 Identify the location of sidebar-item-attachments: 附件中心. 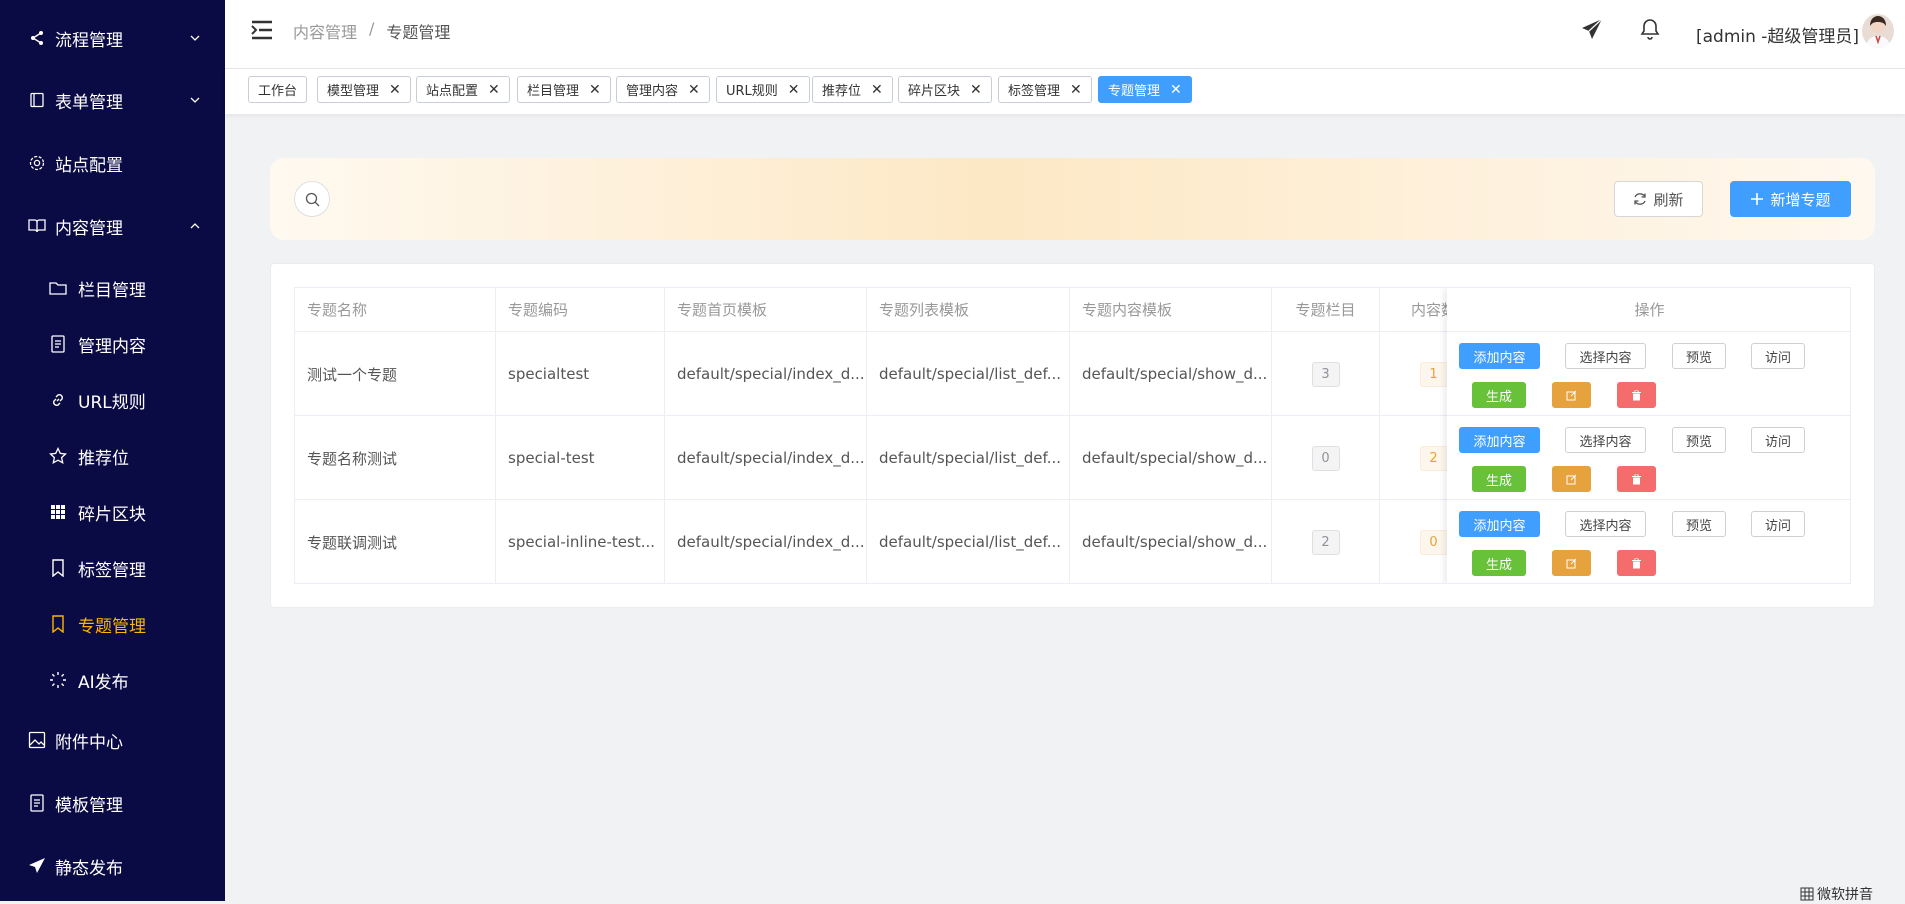
(112, 740).